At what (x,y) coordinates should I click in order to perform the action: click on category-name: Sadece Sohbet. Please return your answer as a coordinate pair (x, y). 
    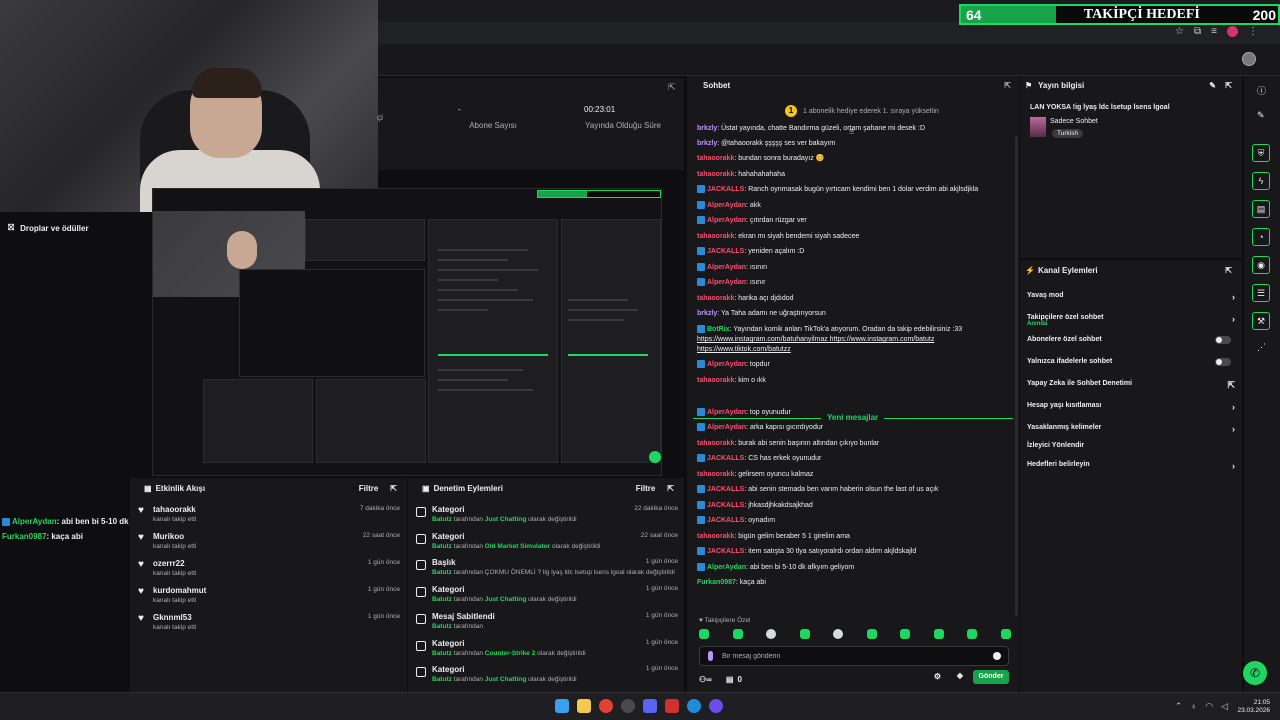
    Looking at the image, I should click on (1074, 121).